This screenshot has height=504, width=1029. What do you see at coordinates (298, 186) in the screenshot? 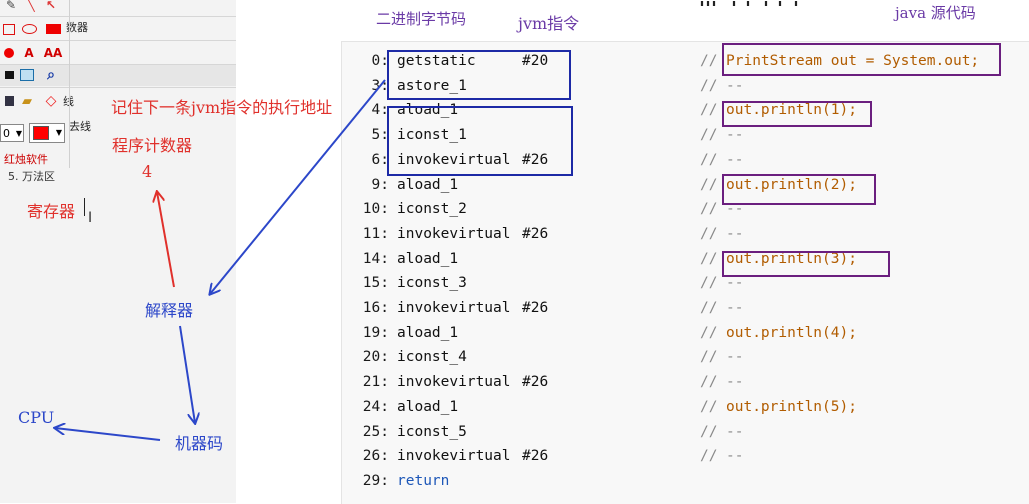
I see `arrow-code-to-interpreter` at bounding box center [298, 186].